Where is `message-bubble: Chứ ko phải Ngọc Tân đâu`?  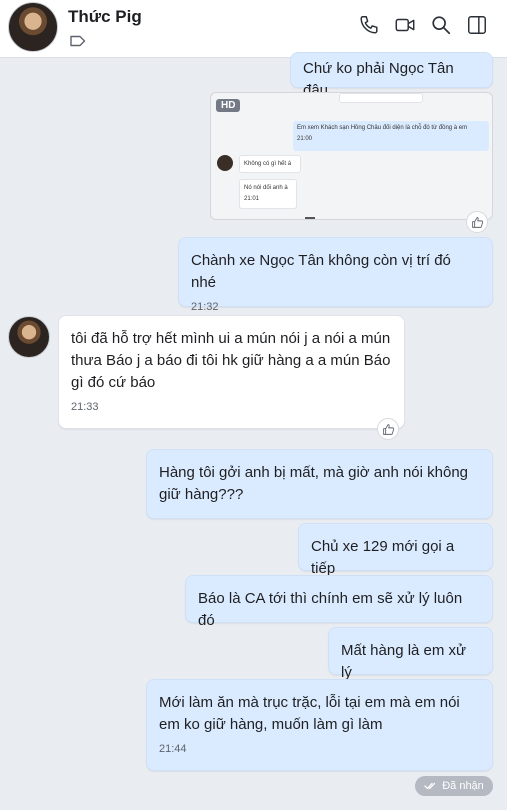
message-bubble: Chứ ko phải Ngọc Tân đâu is located at coordinates (391, 75).